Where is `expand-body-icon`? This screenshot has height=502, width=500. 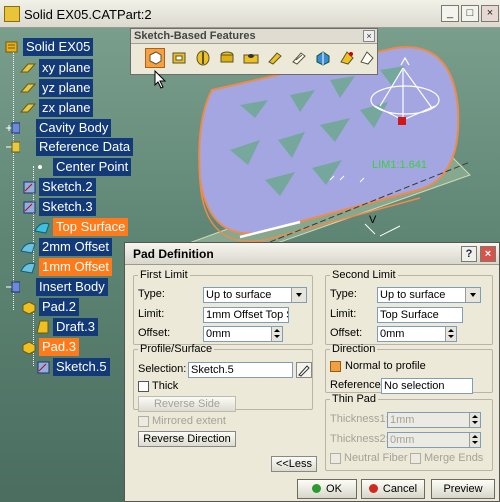 expand-body-icon is located at coordinates (12, 128).